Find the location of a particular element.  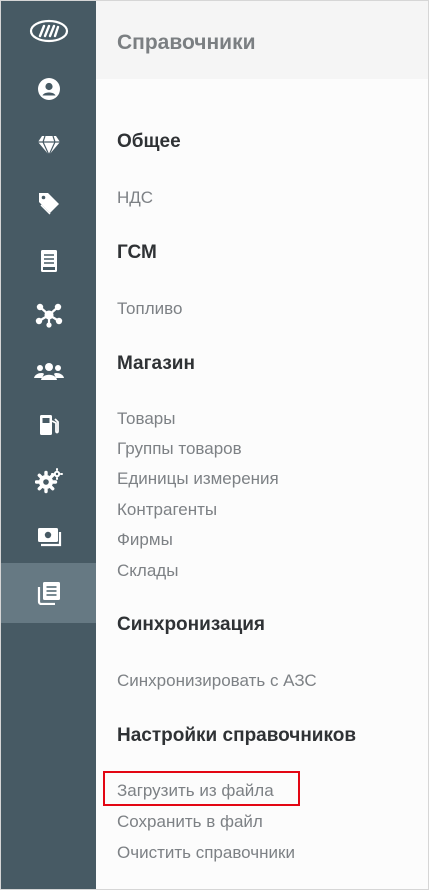

link-firms: Фирмы is located at coordinates (145, 540).